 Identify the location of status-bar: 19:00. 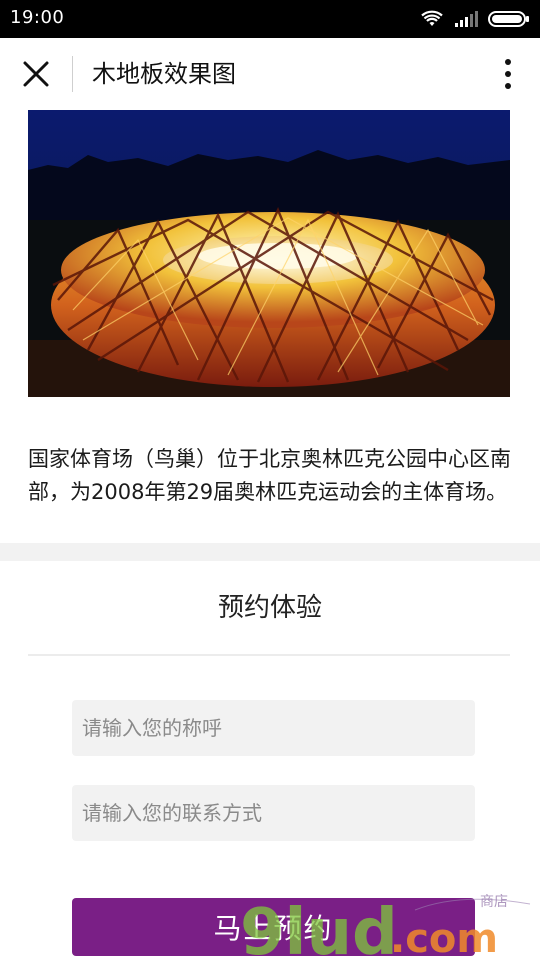
(270, 19).